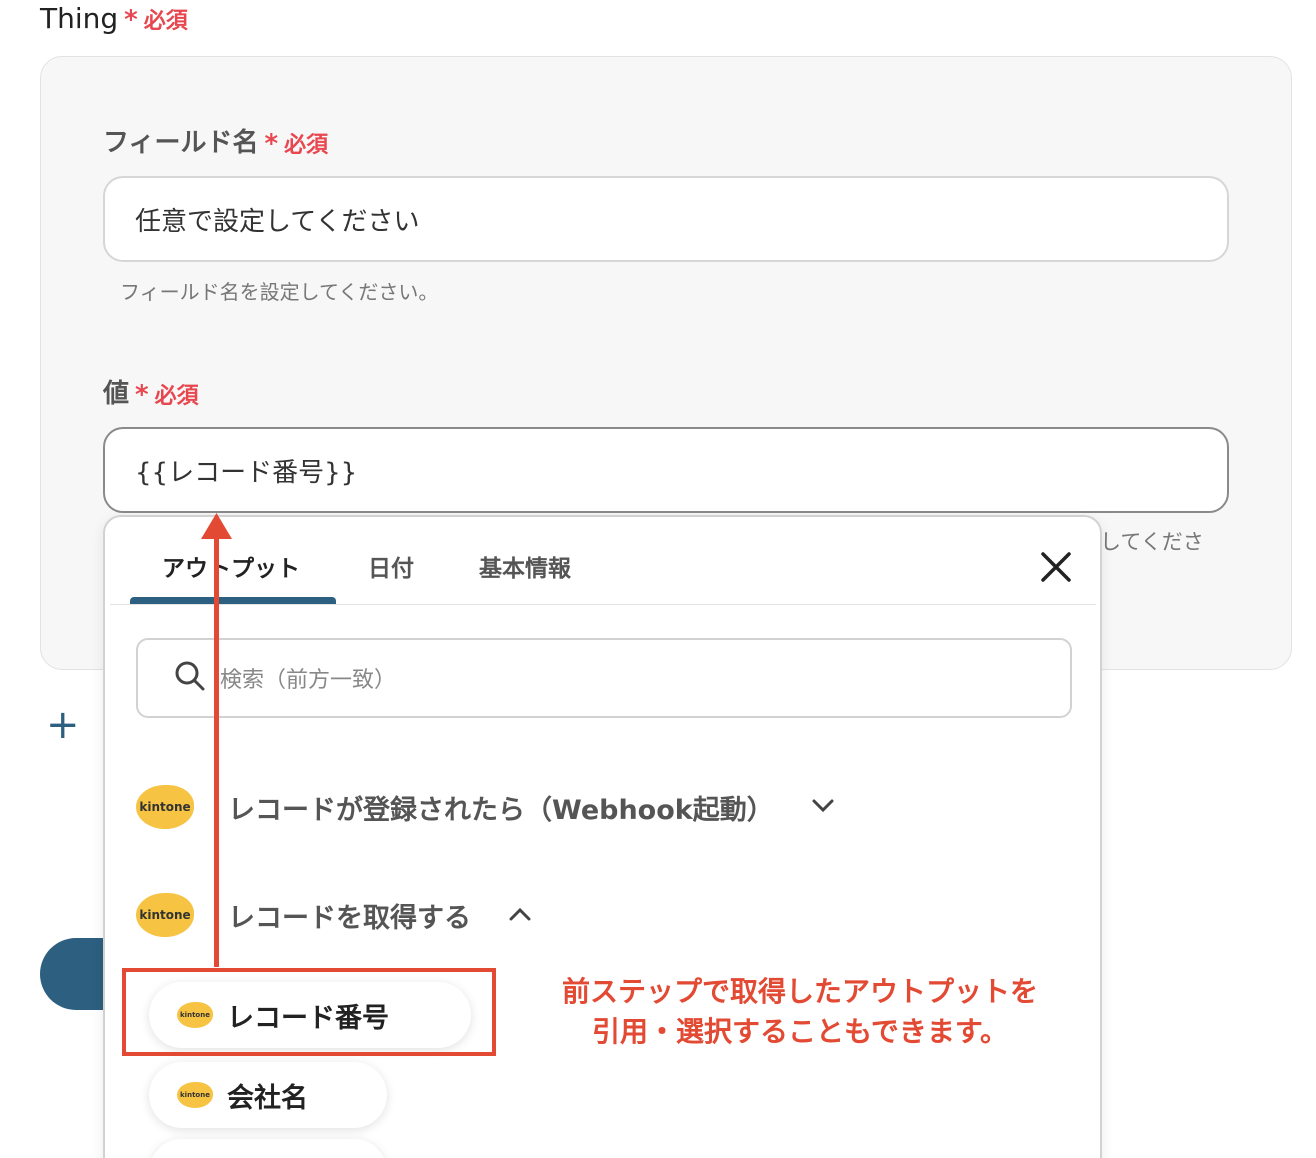 This screenshot has height=1158, width=1316. I want to click on thing-label-text: Thing, so click(79, 18).